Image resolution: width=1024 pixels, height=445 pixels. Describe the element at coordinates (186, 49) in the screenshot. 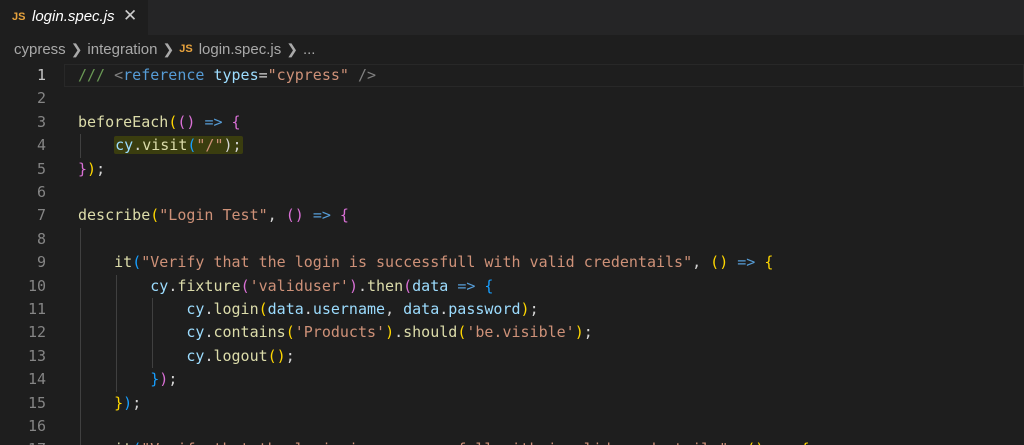

I see `javascript-file-icon: JS` at that location.